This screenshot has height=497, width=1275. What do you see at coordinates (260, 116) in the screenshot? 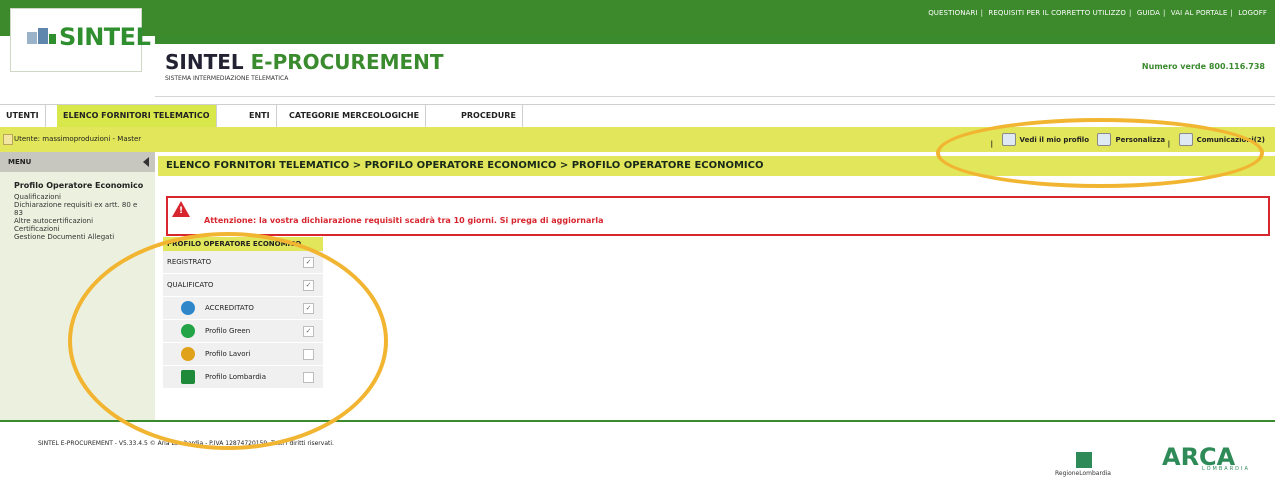
I see `tab-enti: ENTI` at bounding box center [260, 116].